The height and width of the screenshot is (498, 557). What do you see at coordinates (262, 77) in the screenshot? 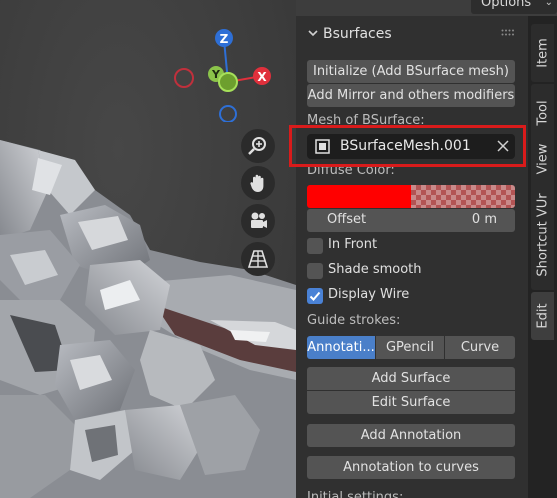
I see `gizmo-x-label: X` at bounding box center [262, 77].